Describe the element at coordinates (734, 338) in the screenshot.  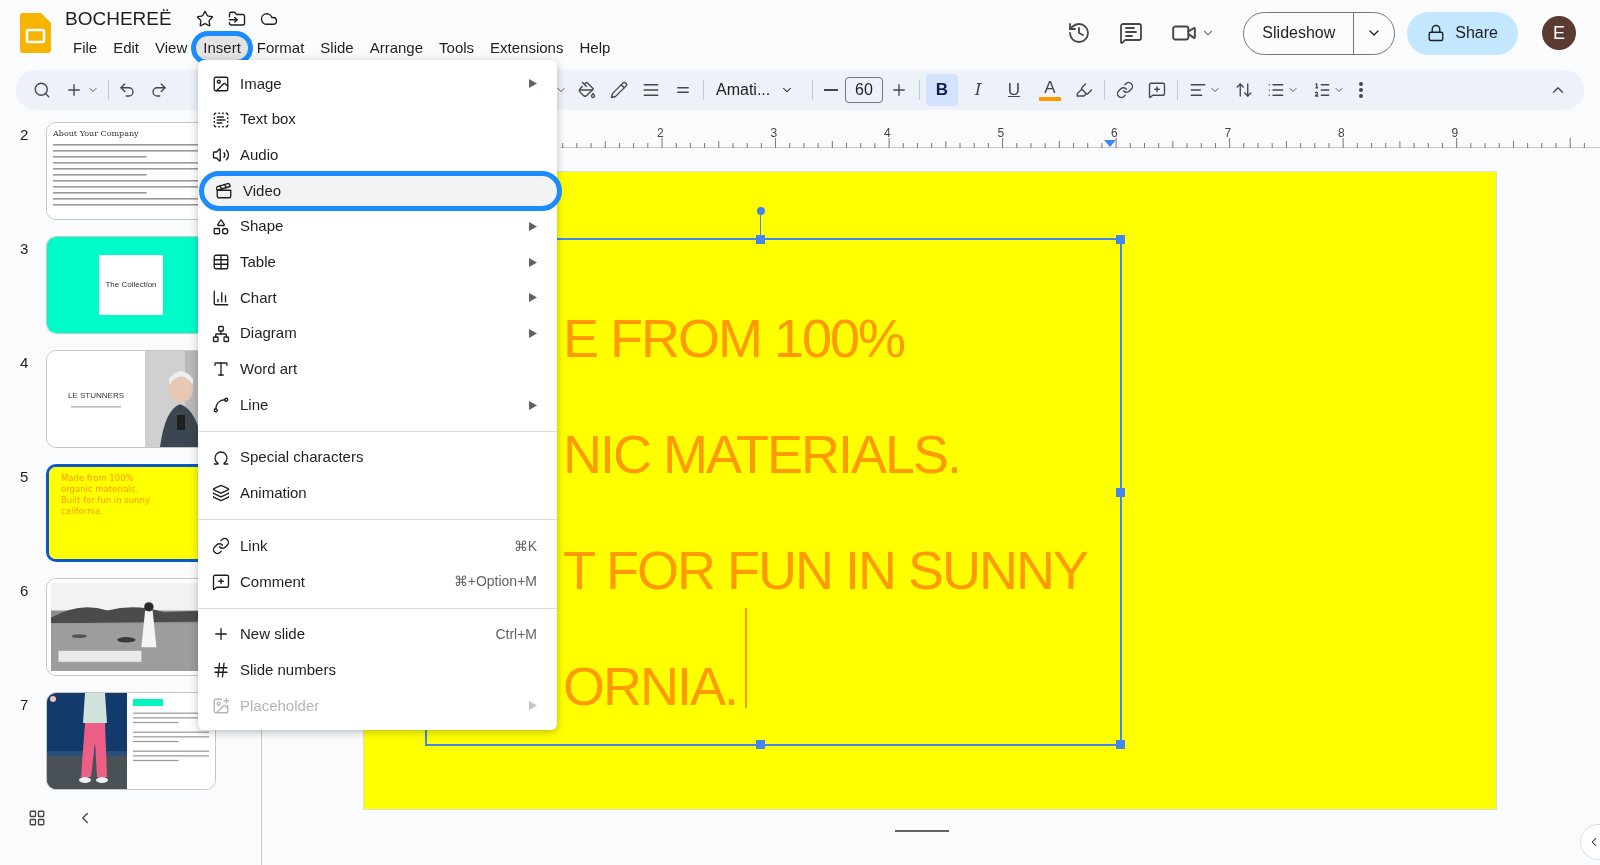
I see `slide-text-line: E FROM 100%` at that location.